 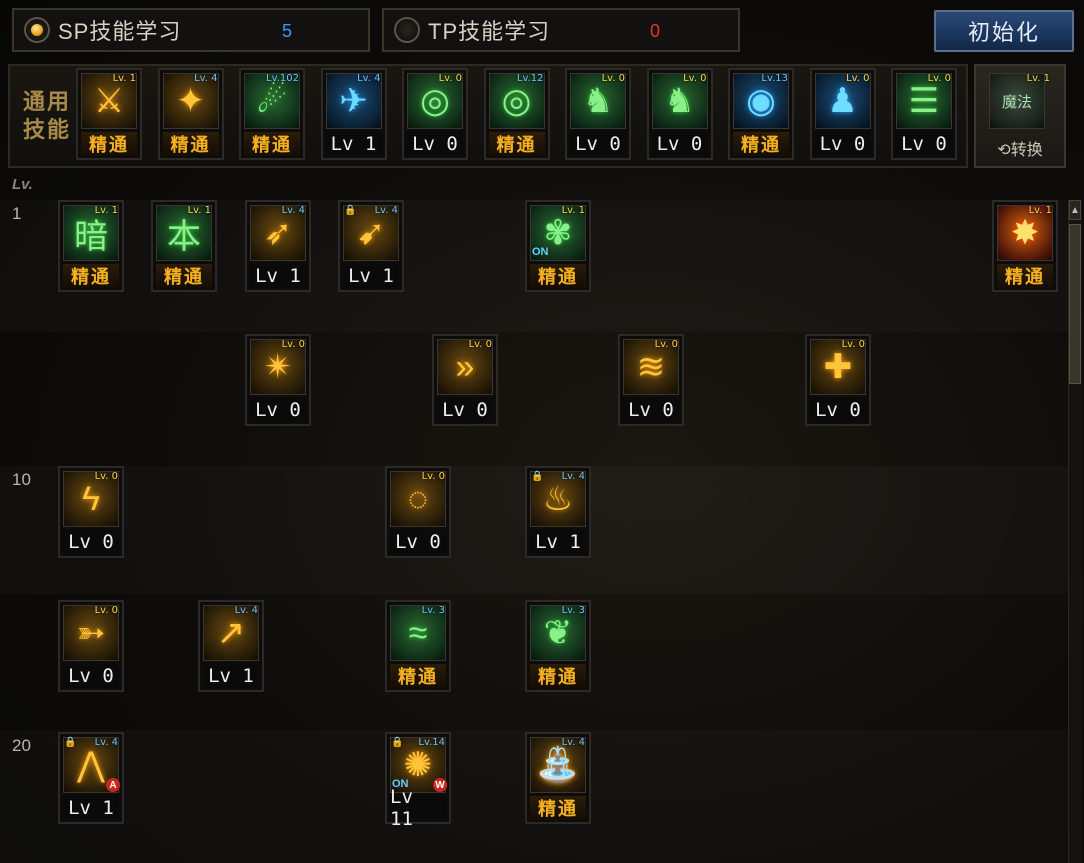 I want to click on skill-glyph-icon: ✴, so click(x=278, y=367).